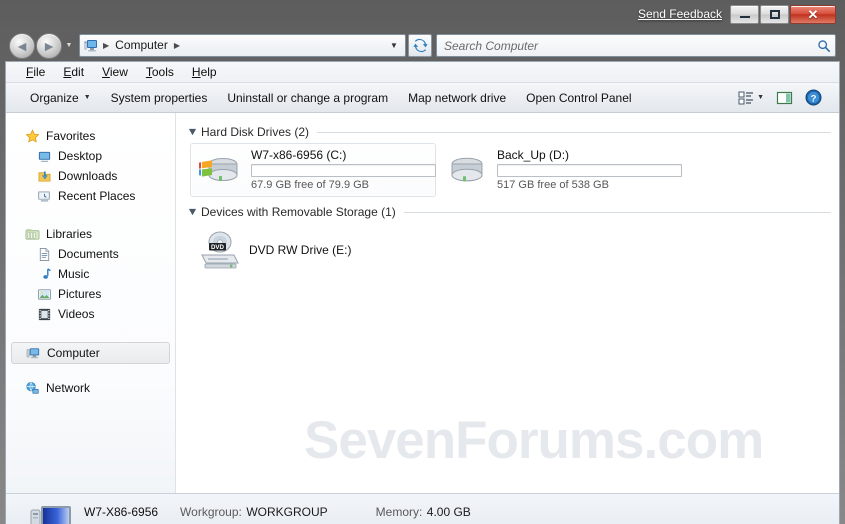  Describe the element at coordinates (80, 294) in the screenshot. I see `sidebar-item-label: Pictures` at that location.